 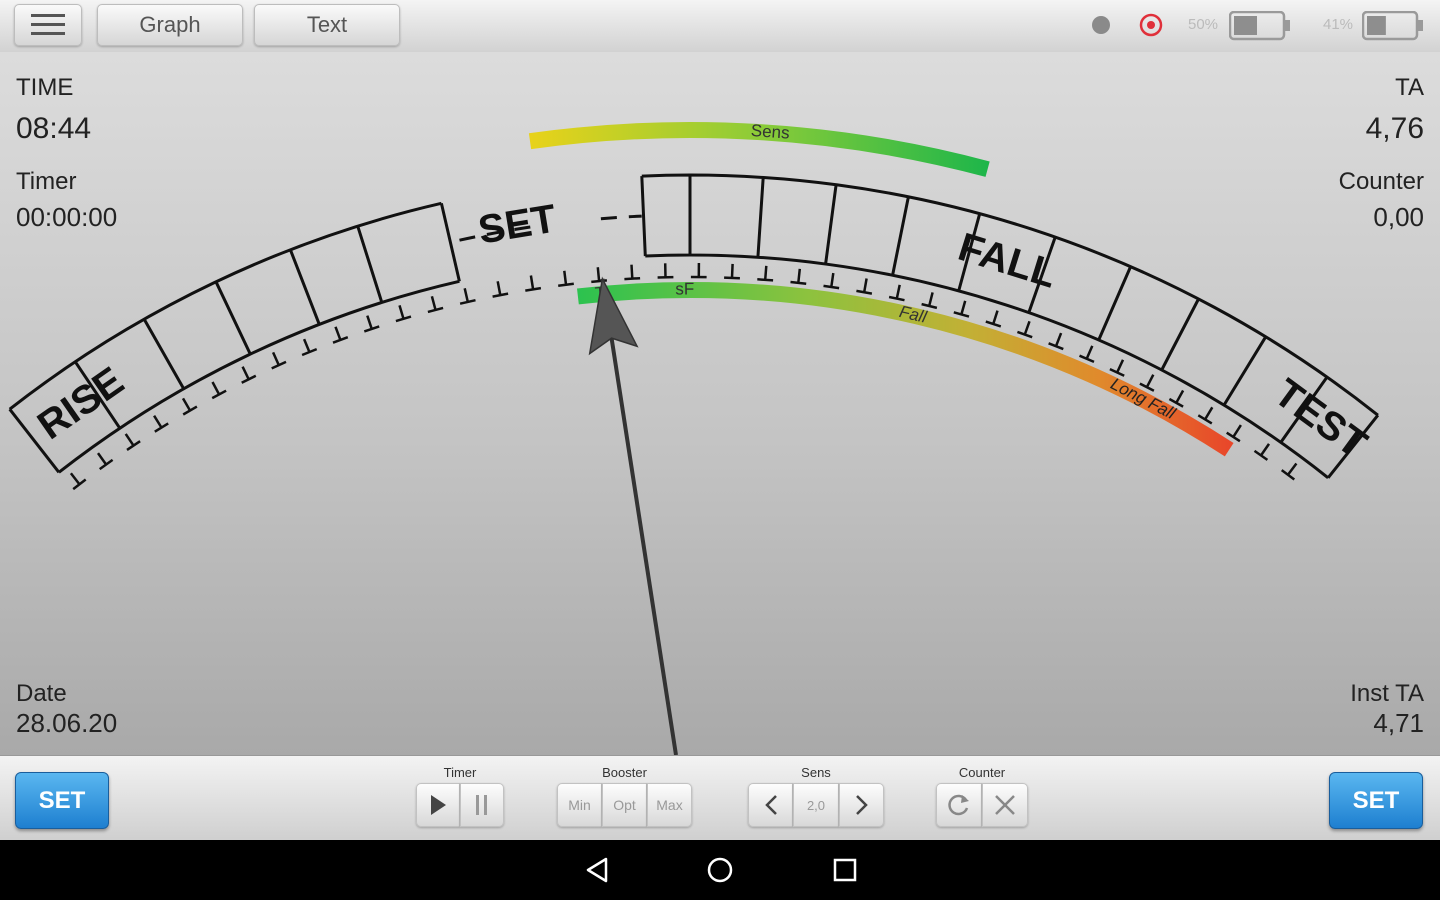 I want to click on back-icon, so click(x=598, y=870).